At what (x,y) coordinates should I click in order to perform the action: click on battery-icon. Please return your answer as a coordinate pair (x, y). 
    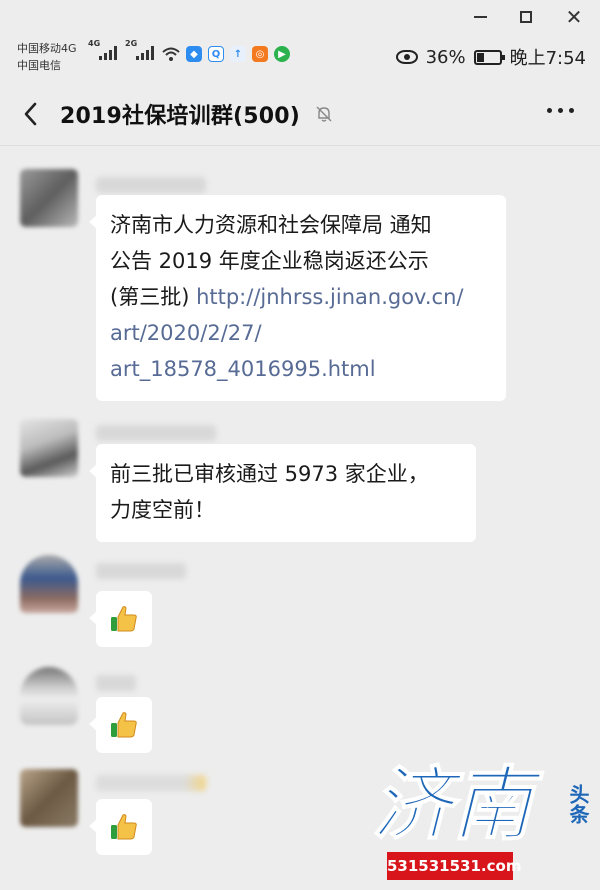
    Looking at the image, I should click on (489, 57).